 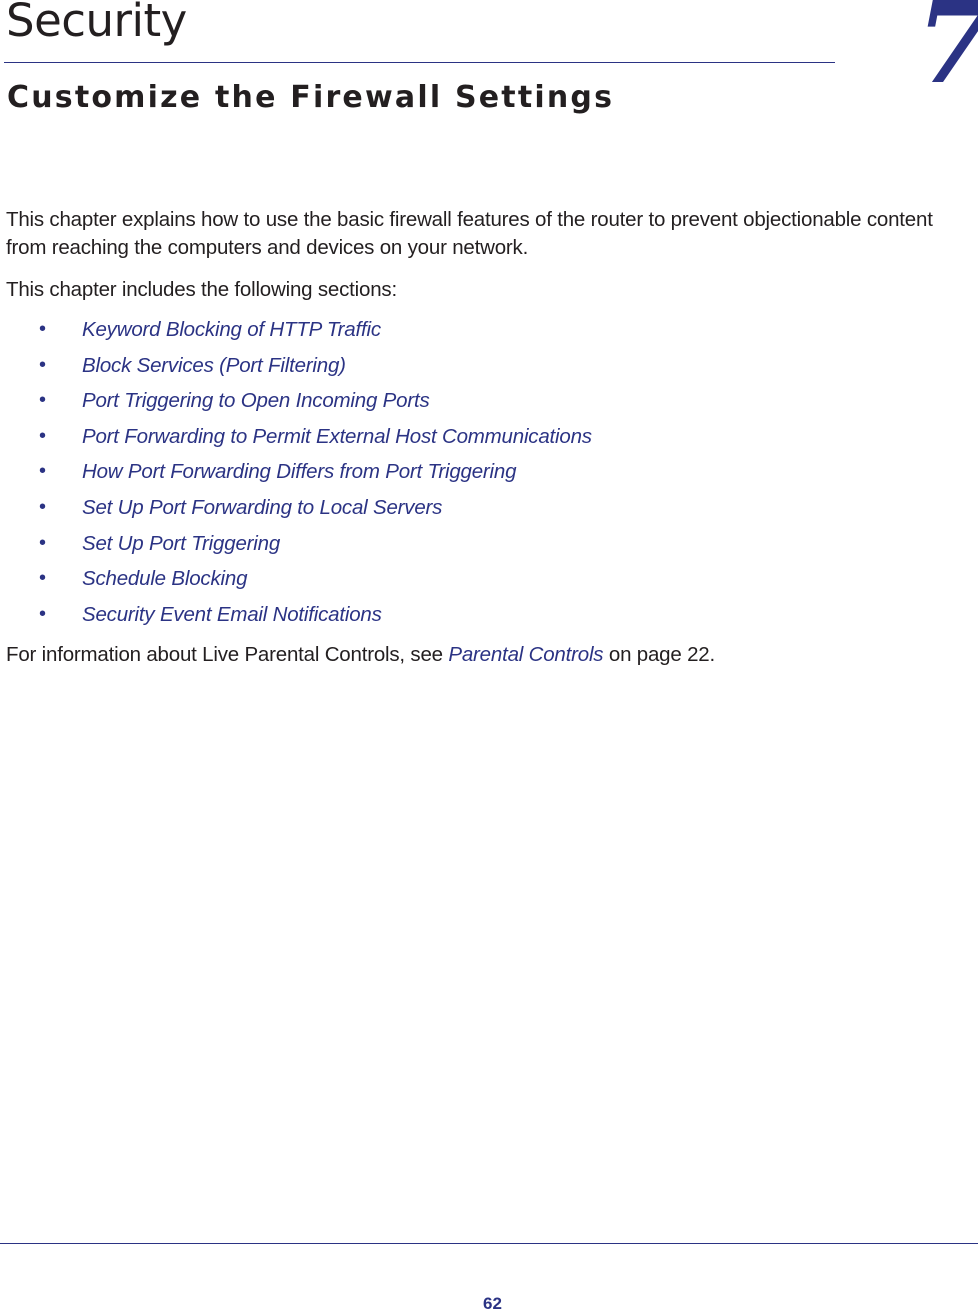 I want to click on section-link-email-notifications: Security Event Email Notifications, so click(x=232, y=615).